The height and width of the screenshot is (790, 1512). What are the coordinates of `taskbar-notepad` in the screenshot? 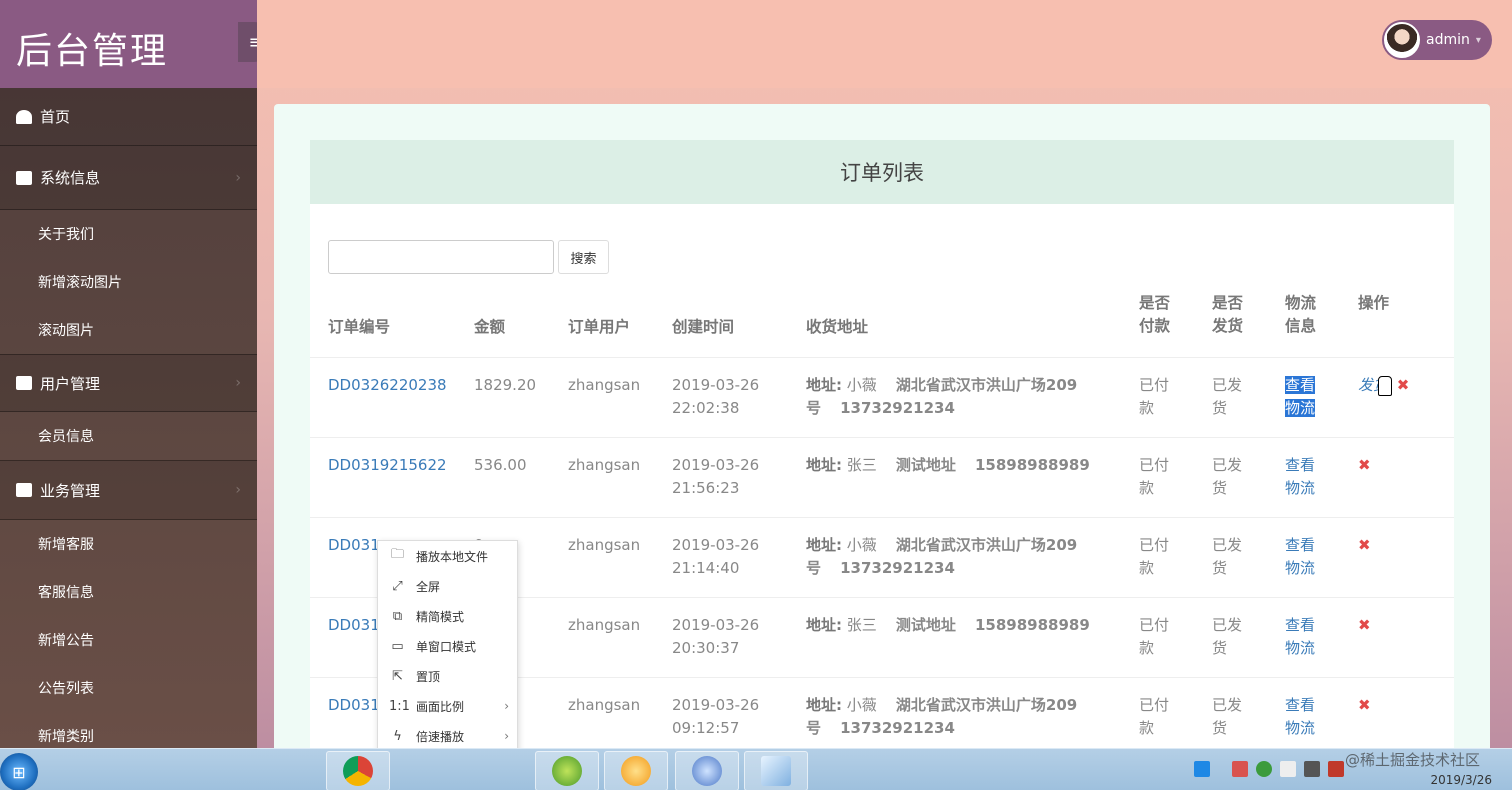 It's located at (776, 770).